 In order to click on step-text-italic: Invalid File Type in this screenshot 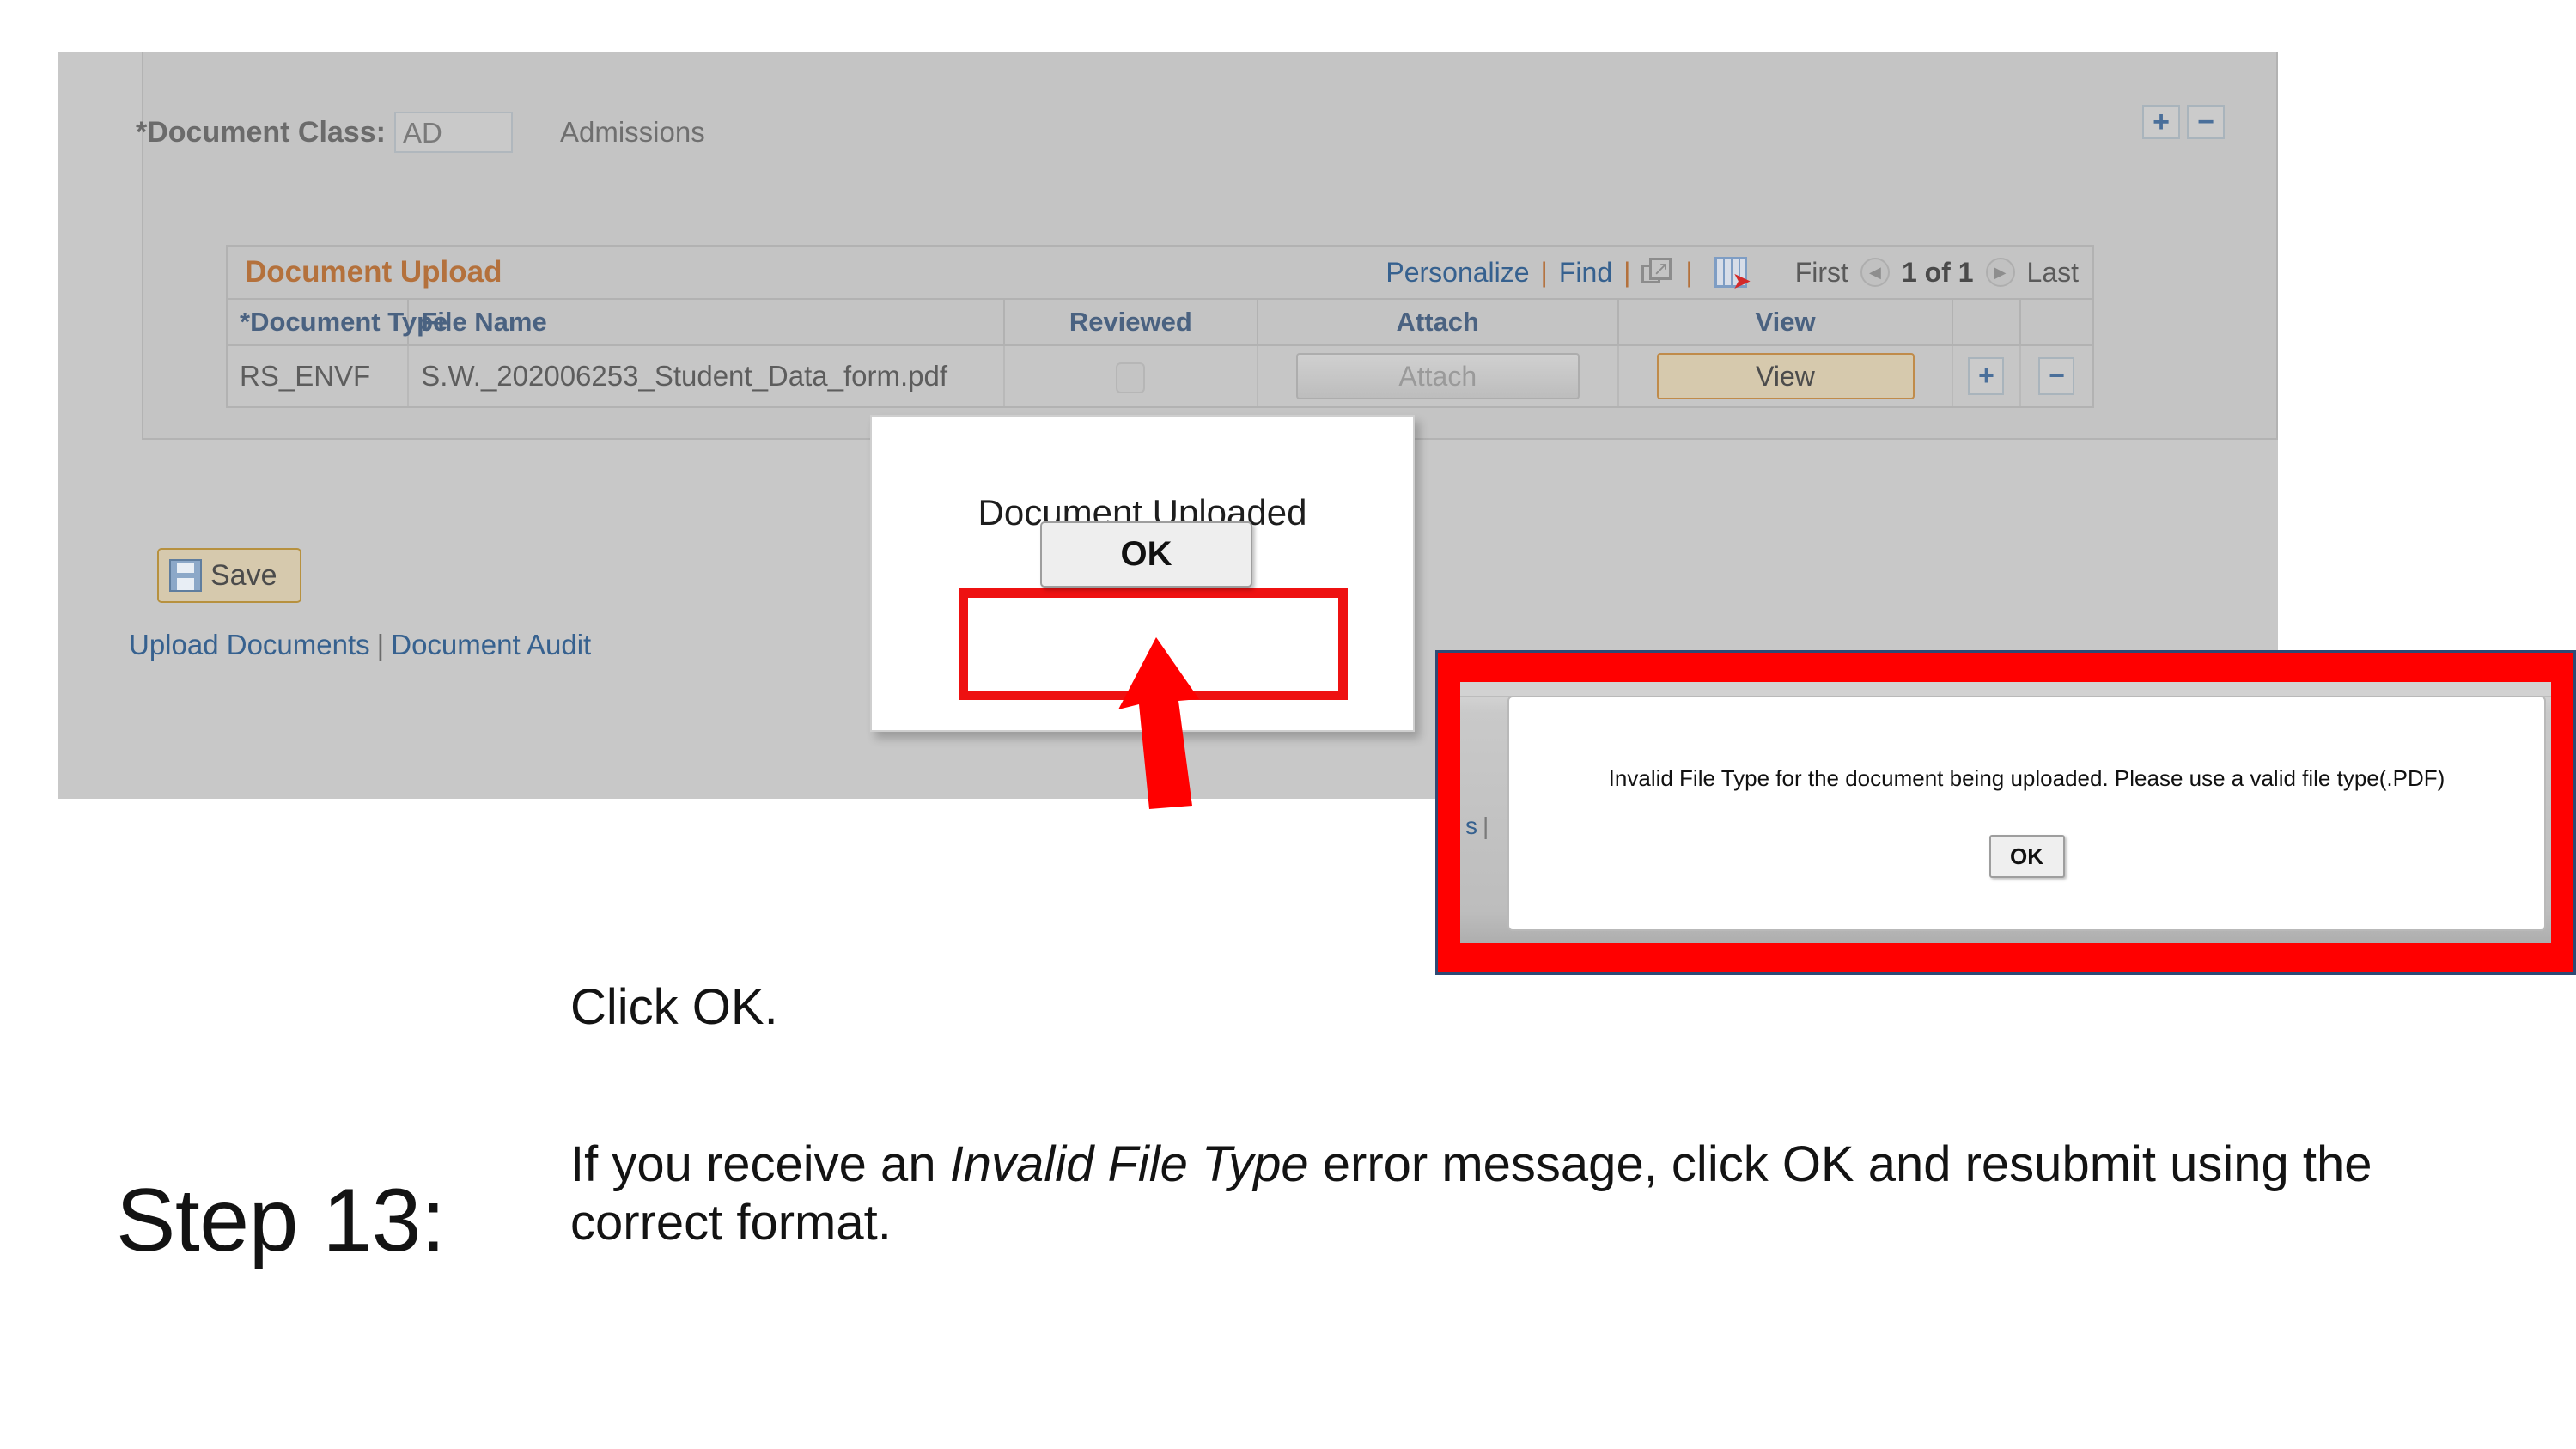, I will do `click(1129, 1164)`.